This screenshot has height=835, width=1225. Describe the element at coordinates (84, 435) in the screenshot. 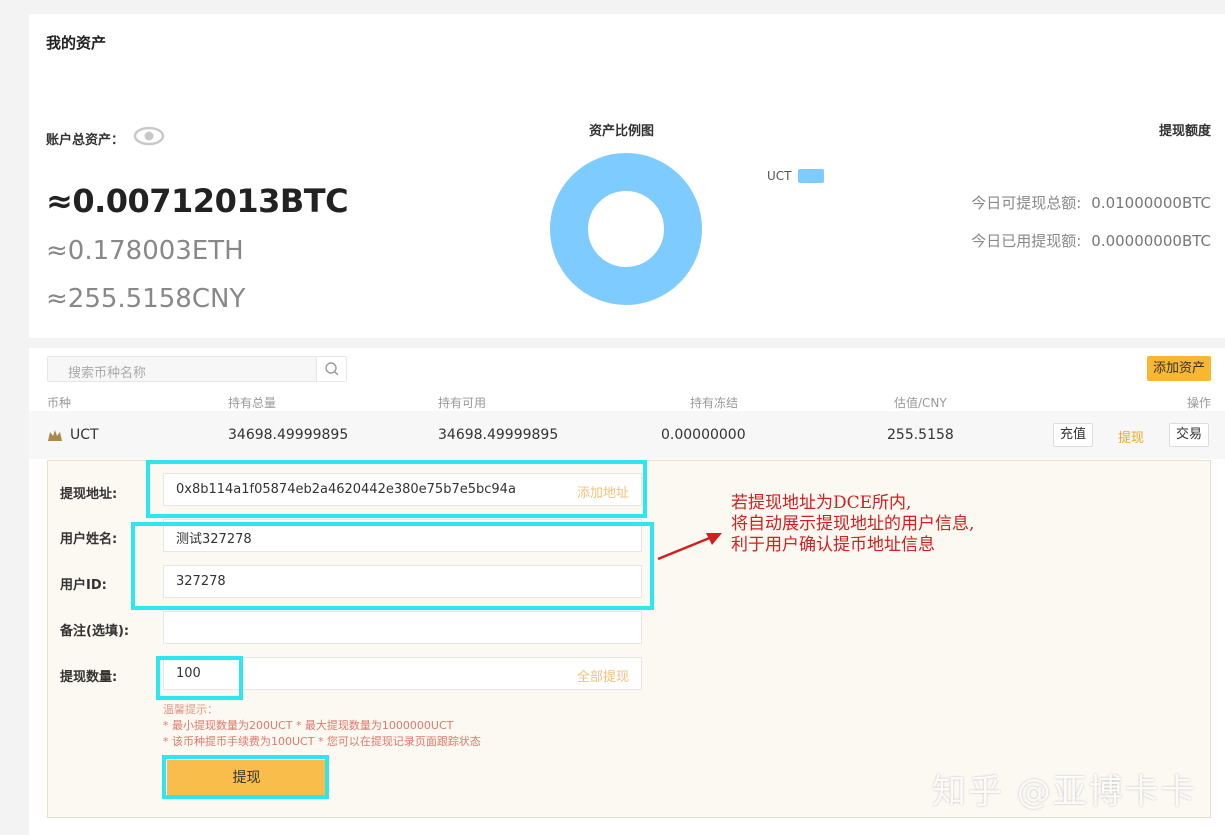

I see `coin-name: UCT` at that location.